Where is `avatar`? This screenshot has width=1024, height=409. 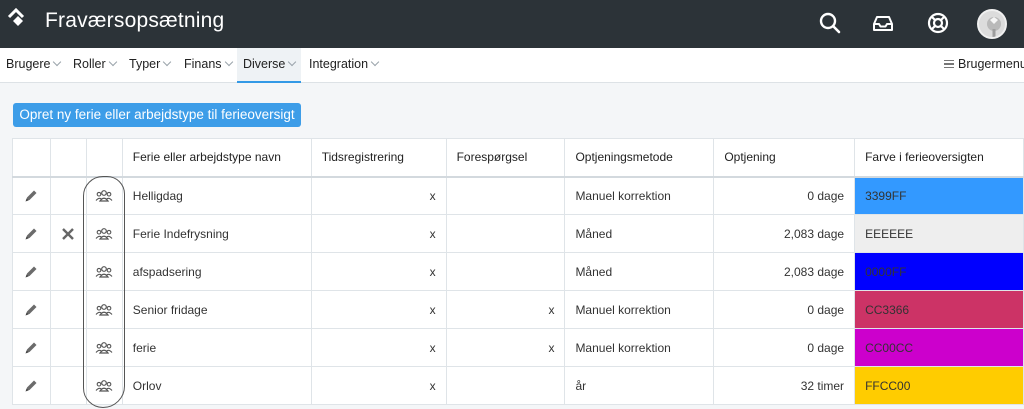 avatar is located at coordinates (992, 24).